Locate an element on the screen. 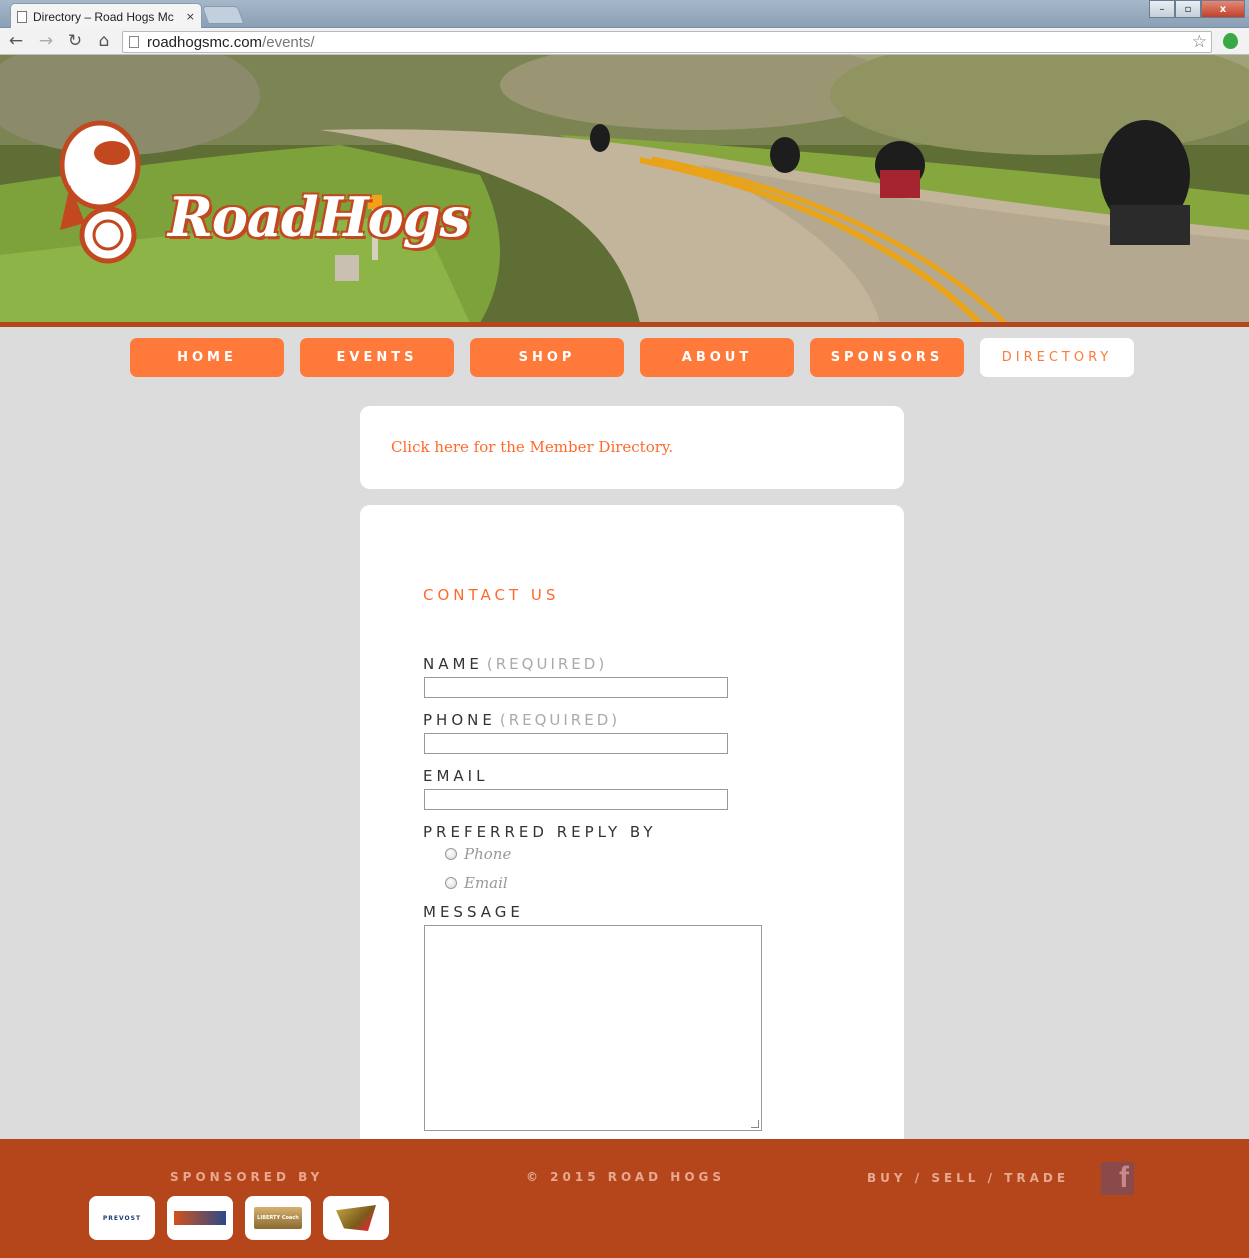 This screenshot has height=1258, width=1249. sponsor-logo-liberty: LIBERTY Coach is located at coordinates (278, 1218).